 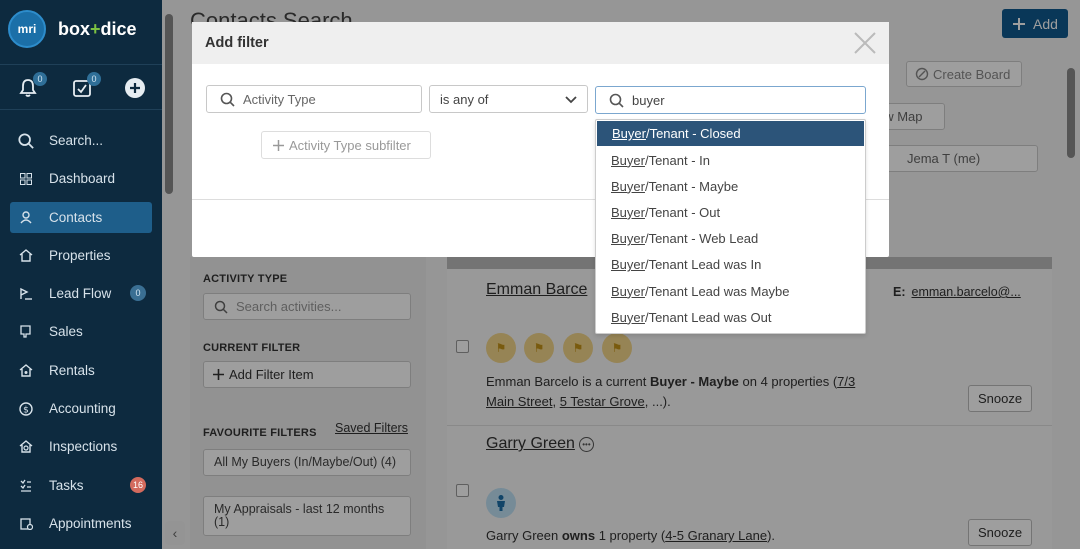 I want to click on close-icon, so click(x=865, y=43).